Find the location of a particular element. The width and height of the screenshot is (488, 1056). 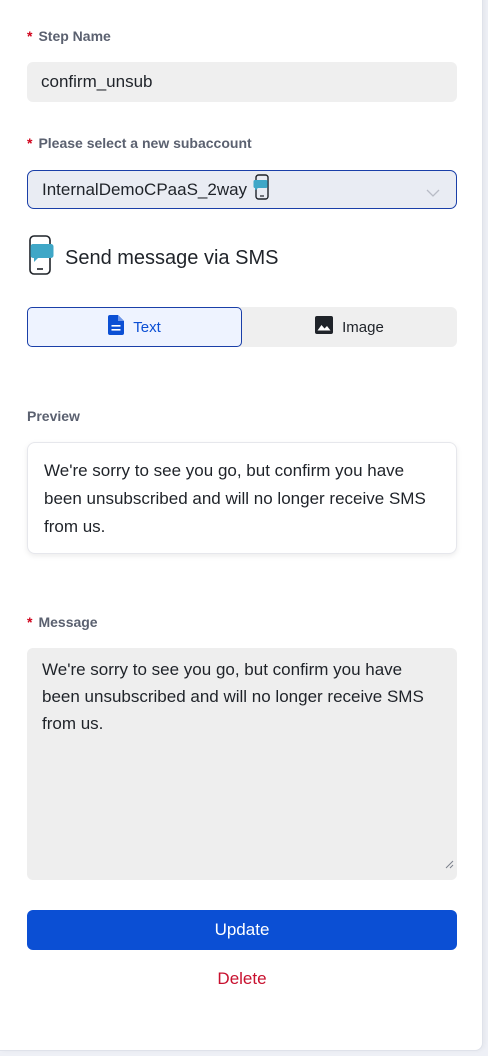

preview-label: Preview is located at coordinates (53, 416).